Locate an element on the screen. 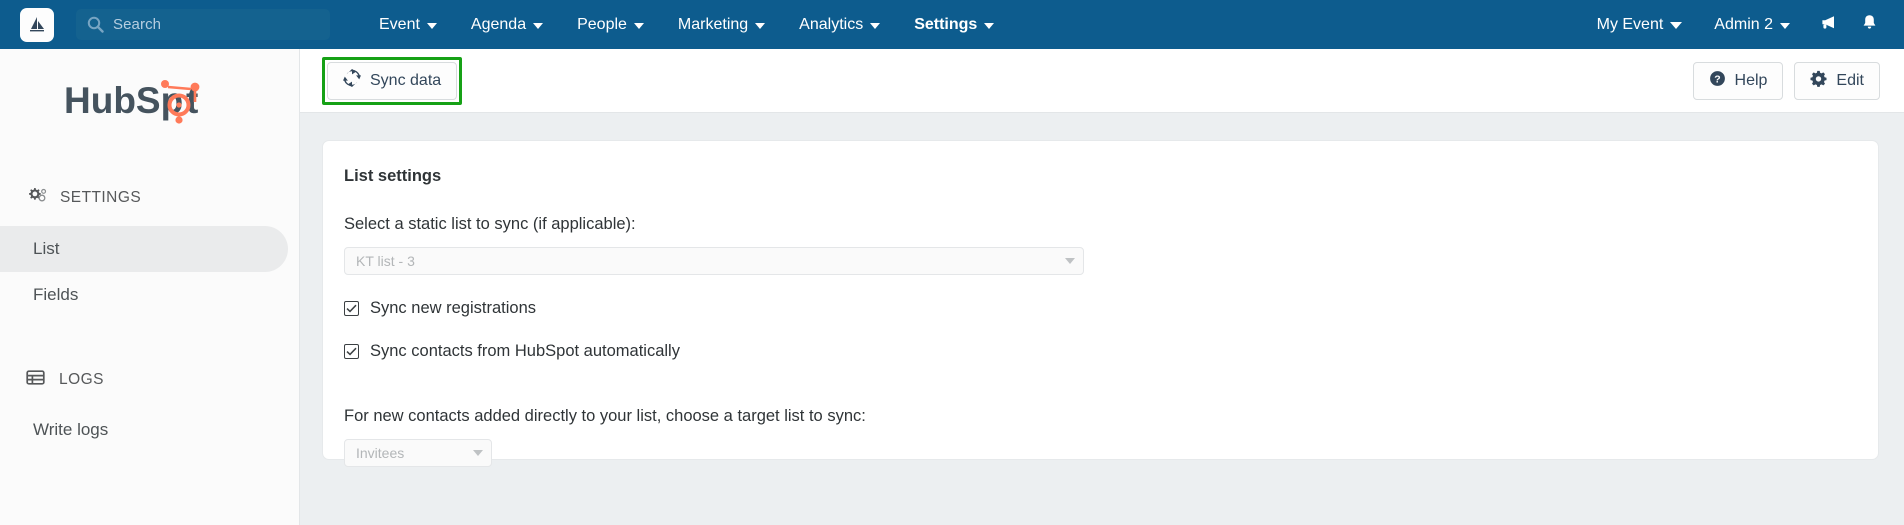  megaphone-icon is located at coordinates (1827, 25).